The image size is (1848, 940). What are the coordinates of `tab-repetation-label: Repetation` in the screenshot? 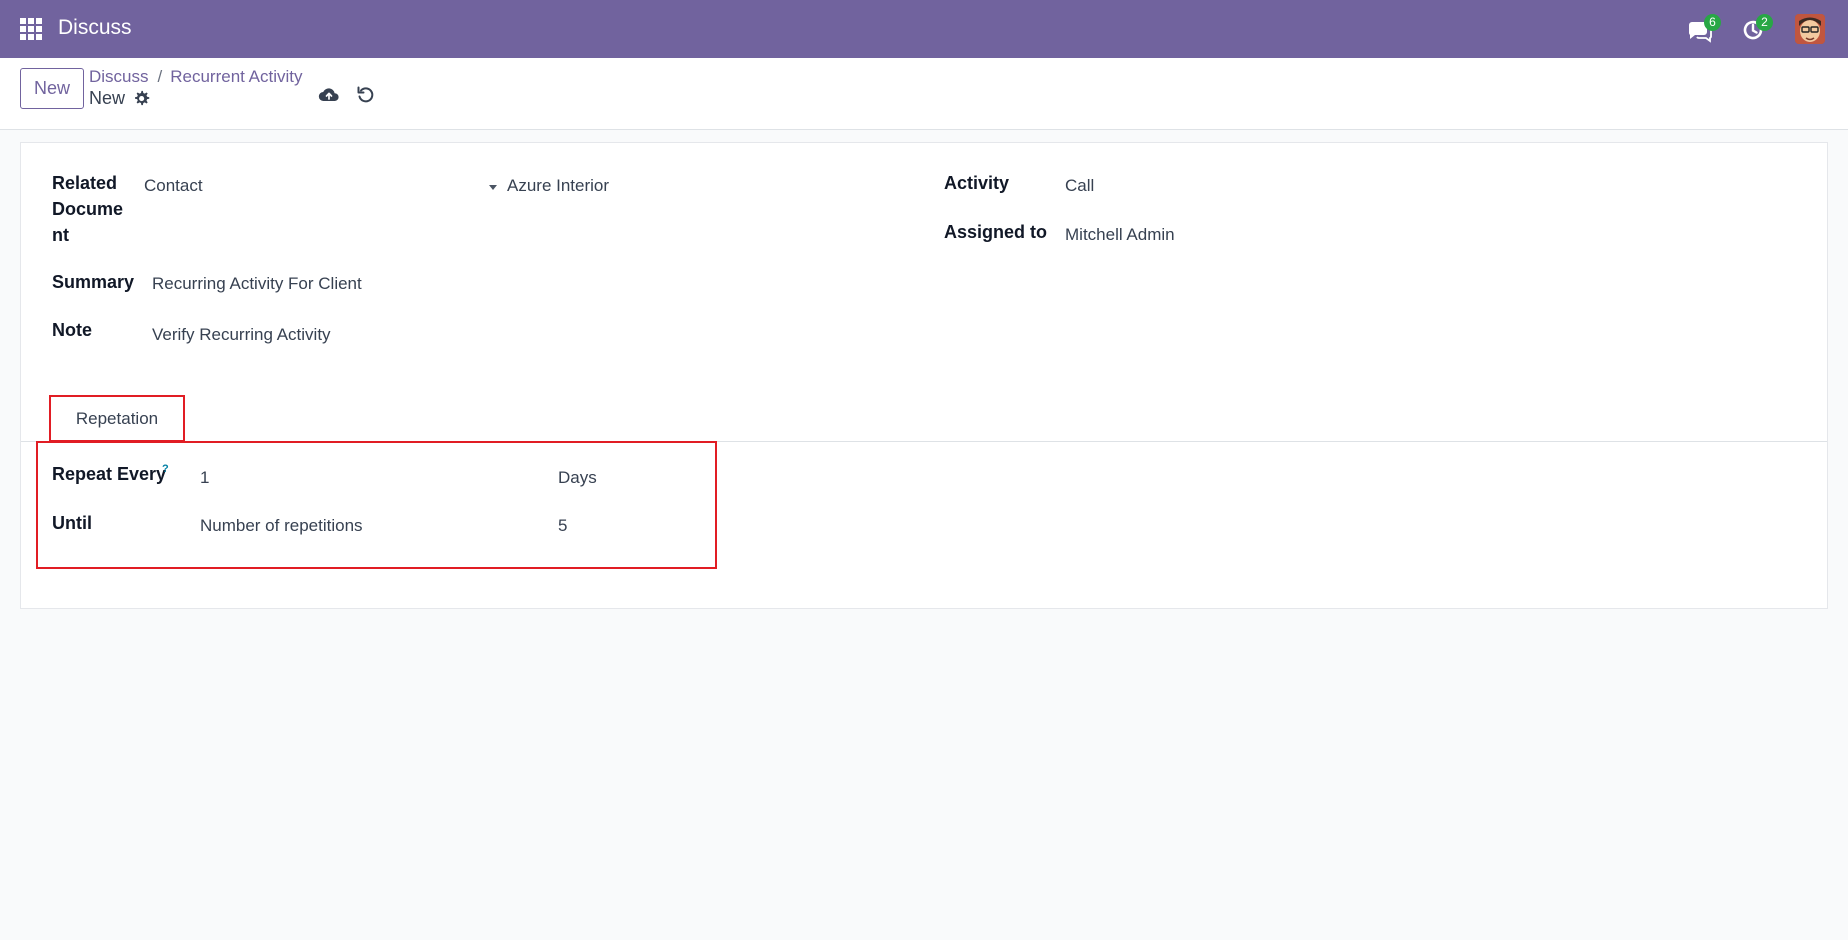 It's located at (117, 418).